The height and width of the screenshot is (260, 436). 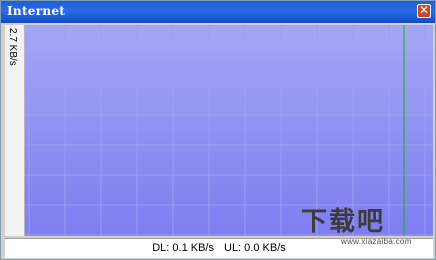 I want to click on scale-label: 2.7 KB/s, so click(x=12, y=47).